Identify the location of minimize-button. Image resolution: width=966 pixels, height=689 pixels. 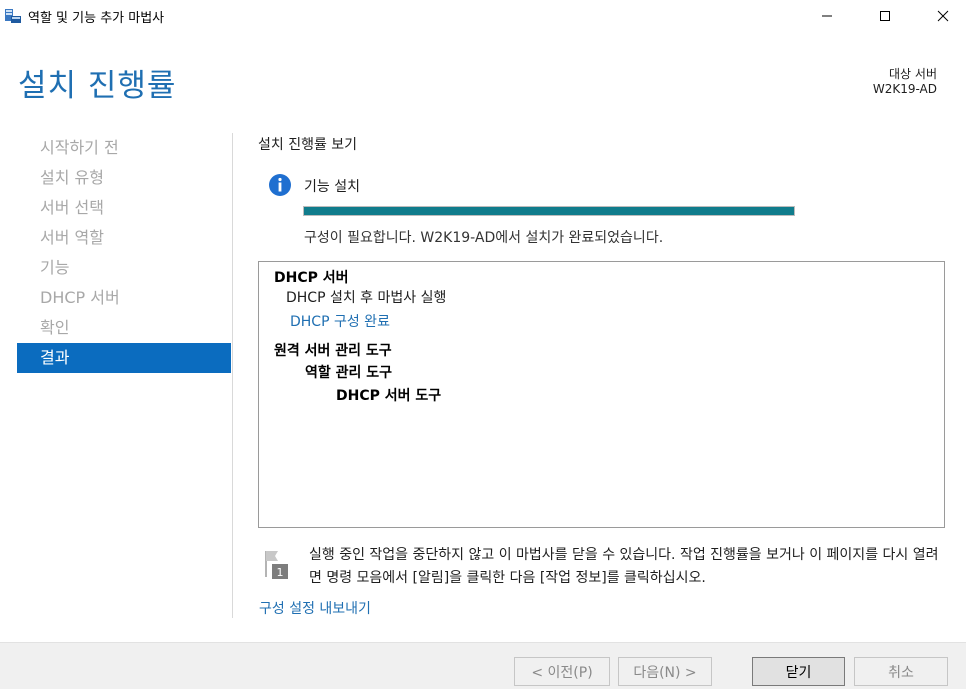
(827, 16).